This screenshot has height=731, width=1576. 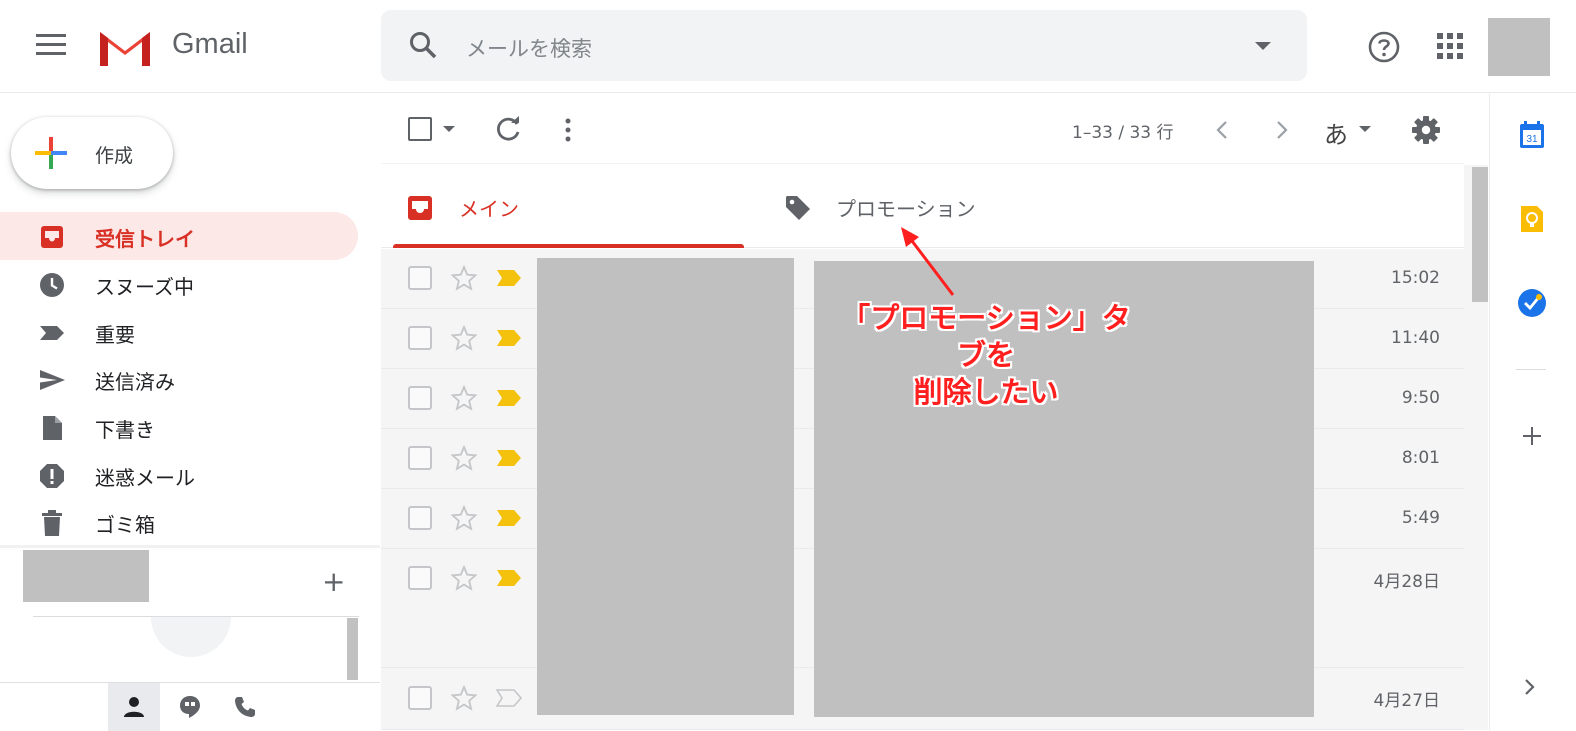 I want to click on annotation-text: 「プロモーション」タブを 削除したい, so click(x=986, y=355).